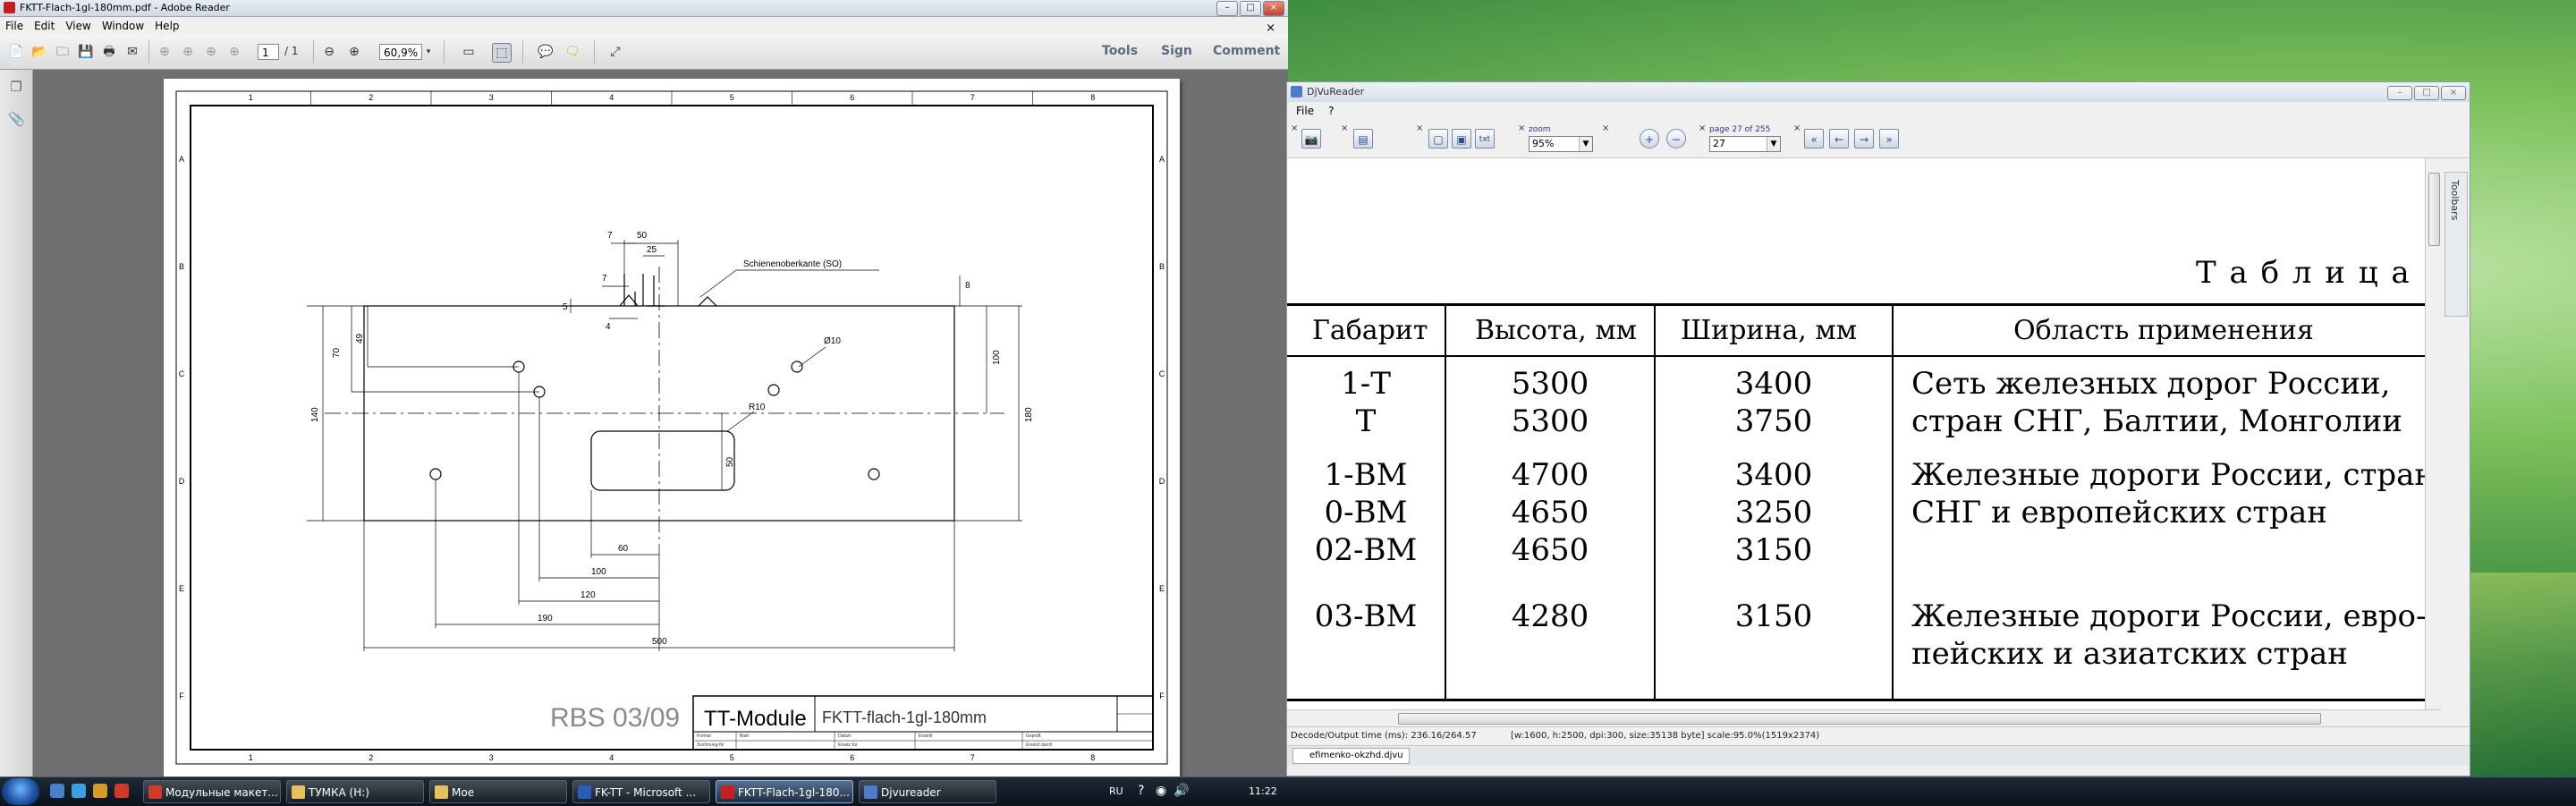  Describe the element at coordinates (1092, 97) in the screenshot. I see `frame-column-label: 8` at that location.